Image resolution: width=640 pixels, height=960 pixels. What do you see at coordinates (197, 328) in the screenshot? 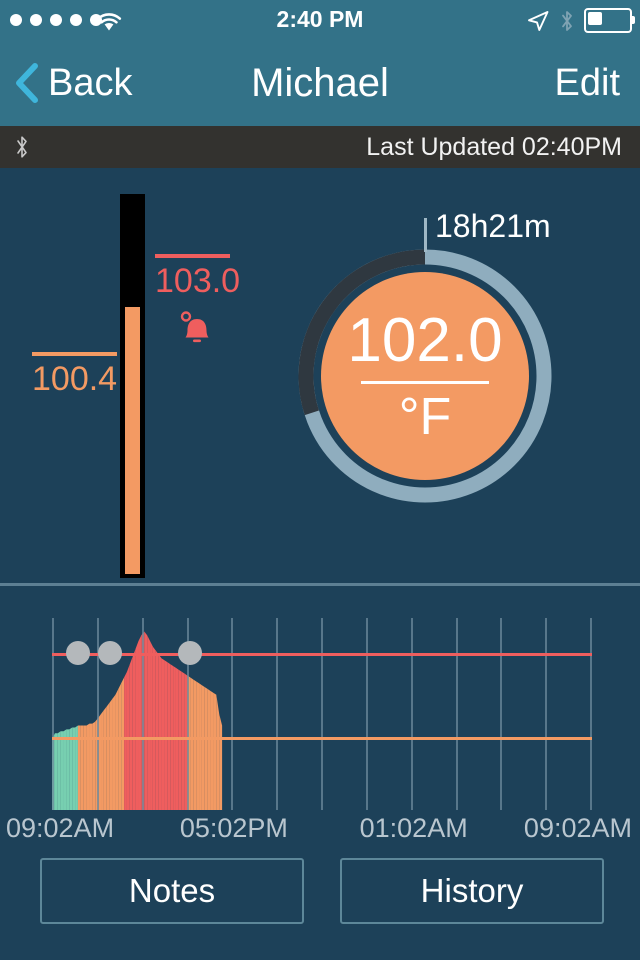
I see `alarm-bell-icon` at bounding box center [197, 328].